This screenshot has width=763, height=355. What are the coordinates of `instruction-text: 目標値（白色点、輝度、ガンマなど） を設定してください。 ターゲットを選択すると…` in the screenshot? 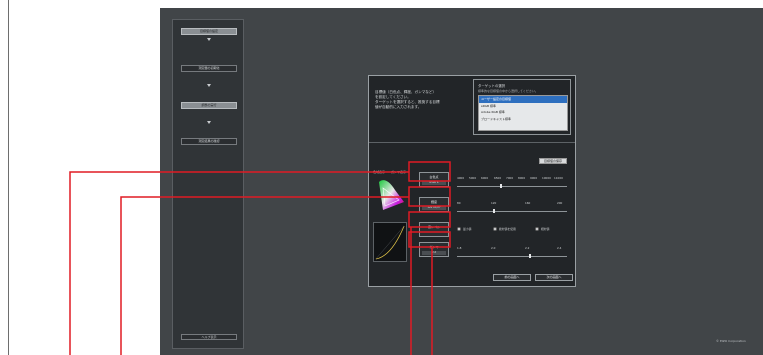 It's located at (422, 100).